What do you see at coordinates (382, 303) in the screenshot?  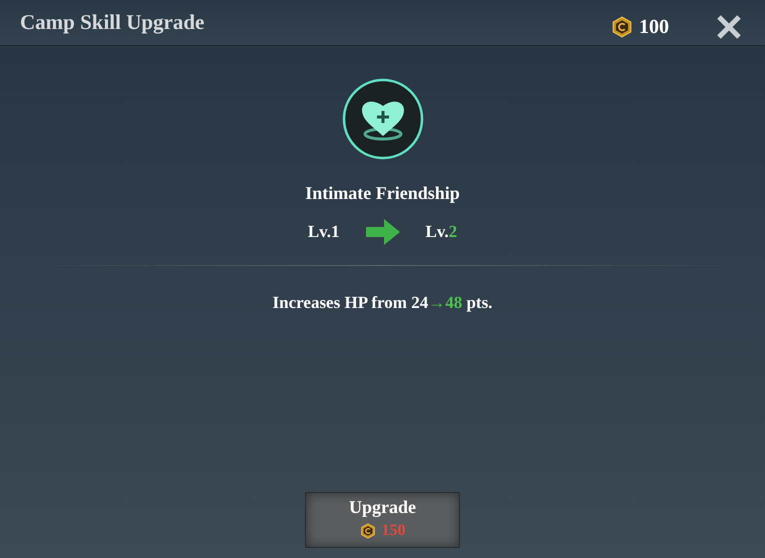 I see `skill-description: Increases HP from 24→48 pts.` at bounding box center [382, 303].